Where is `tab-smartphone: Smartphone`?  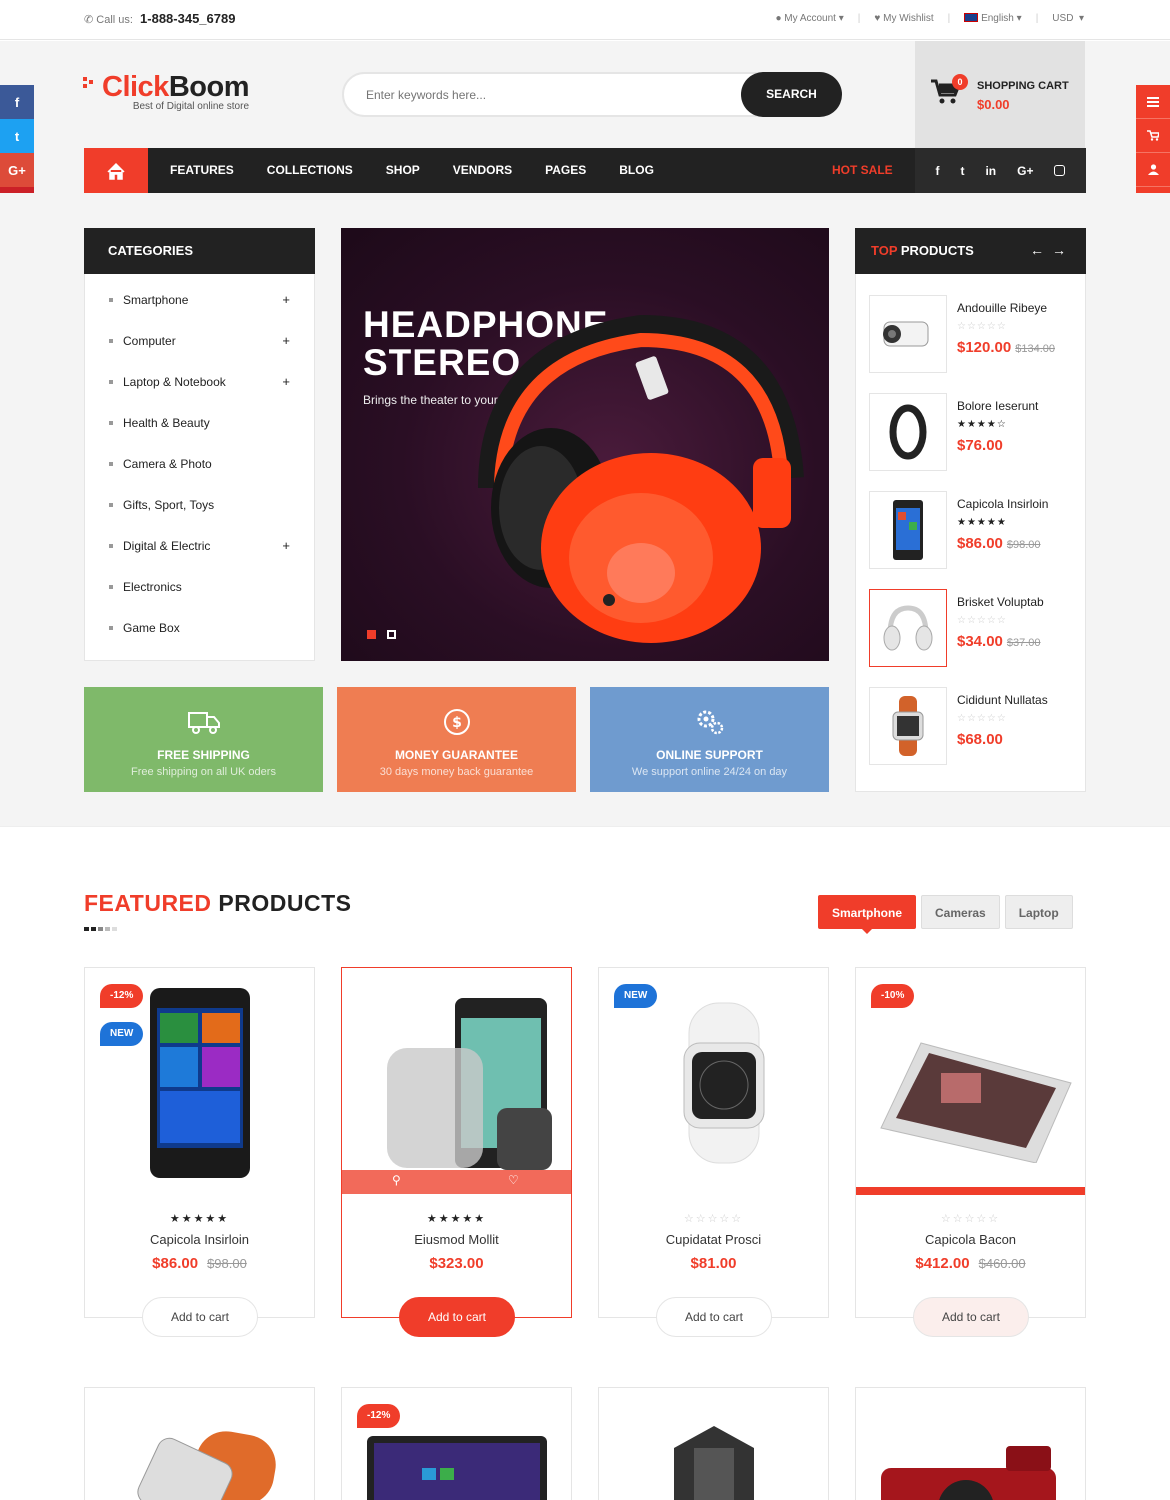 tab-smartphone: Smartphone is located at coordinates (867, 914).